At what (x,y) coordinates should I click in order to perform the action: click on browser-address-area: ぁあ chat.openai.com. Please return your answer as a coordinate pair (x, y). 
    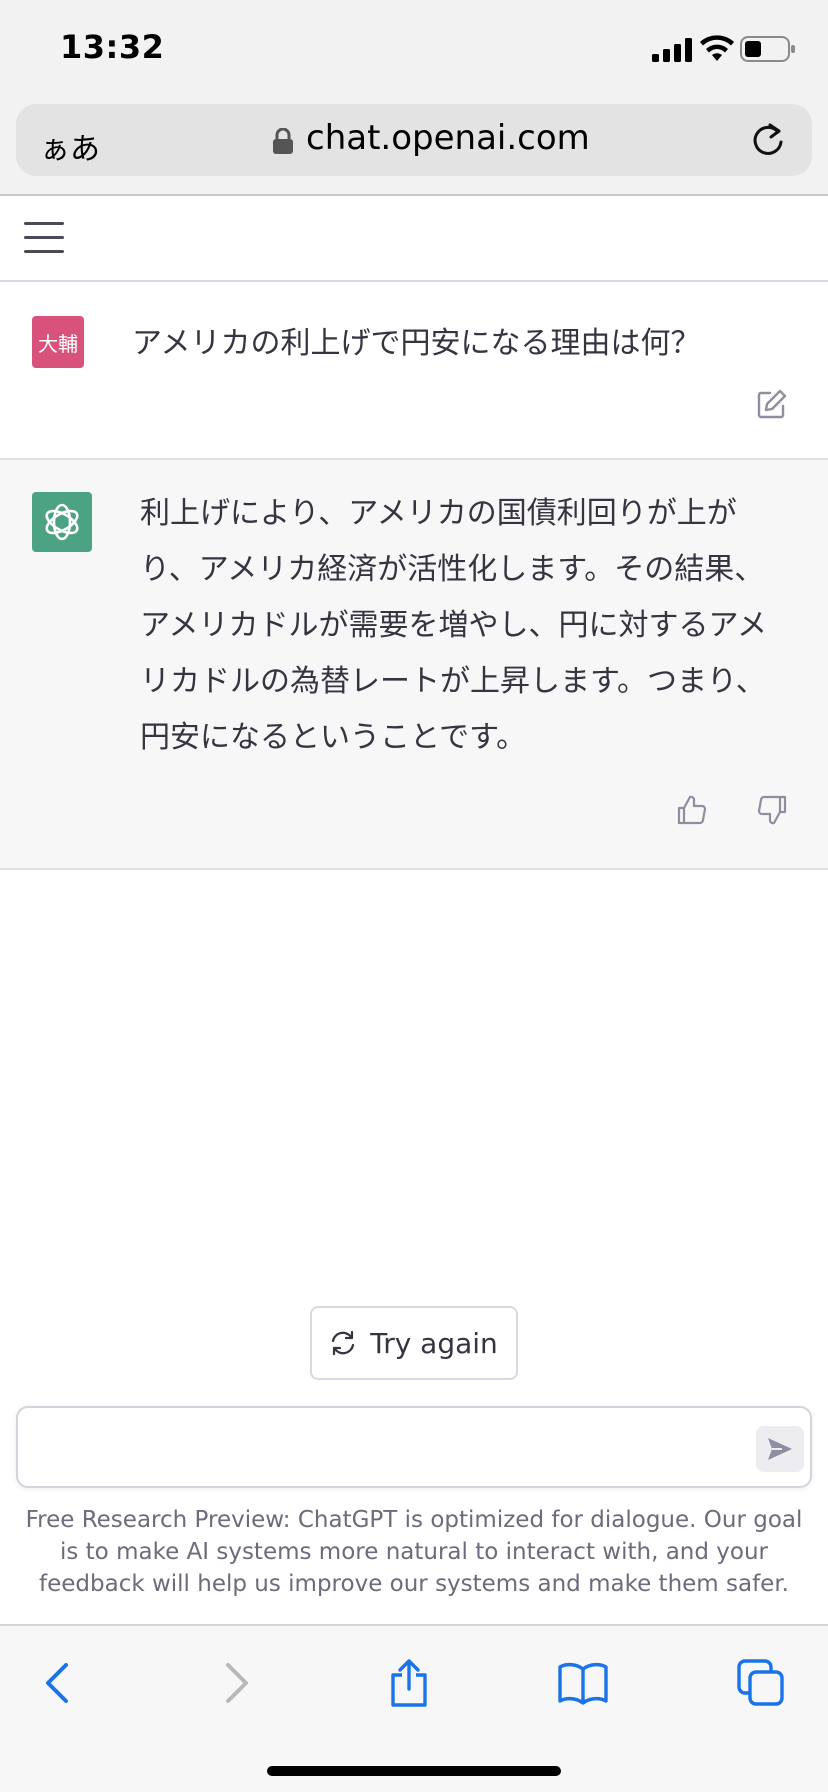
    Looking at the image, I should click on (414, 146).